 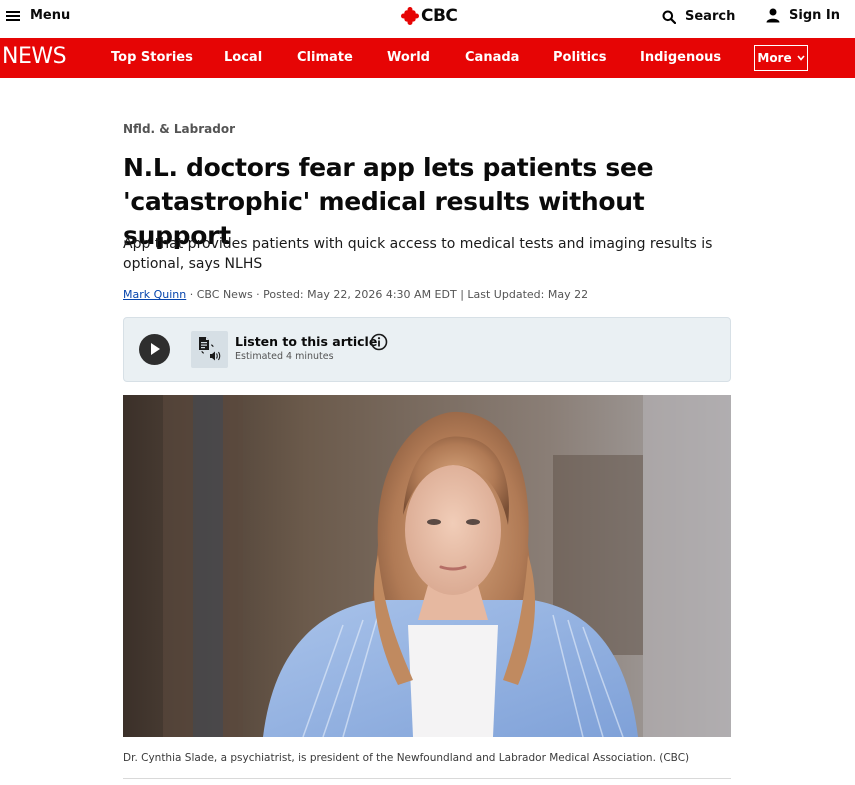 I want to click on user-icon, so click(x=773, y=15).